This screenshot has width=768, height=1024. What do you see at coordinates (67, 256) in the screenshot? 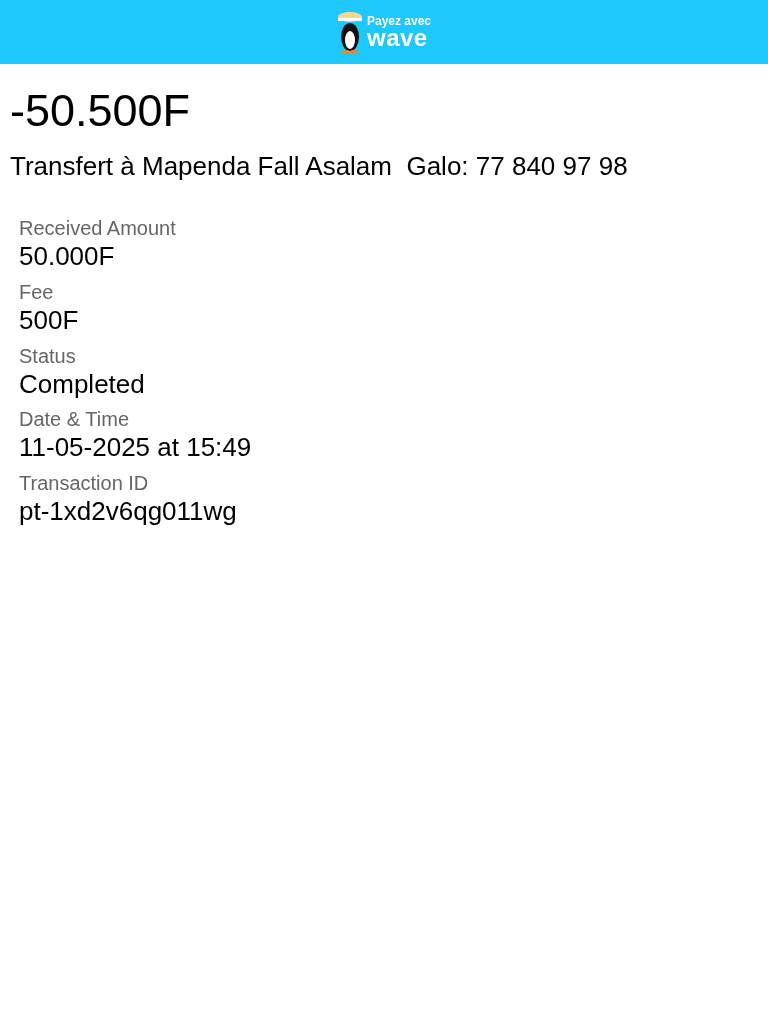
I see `detail-value: 50.000F` at bounding box center [67, 256].